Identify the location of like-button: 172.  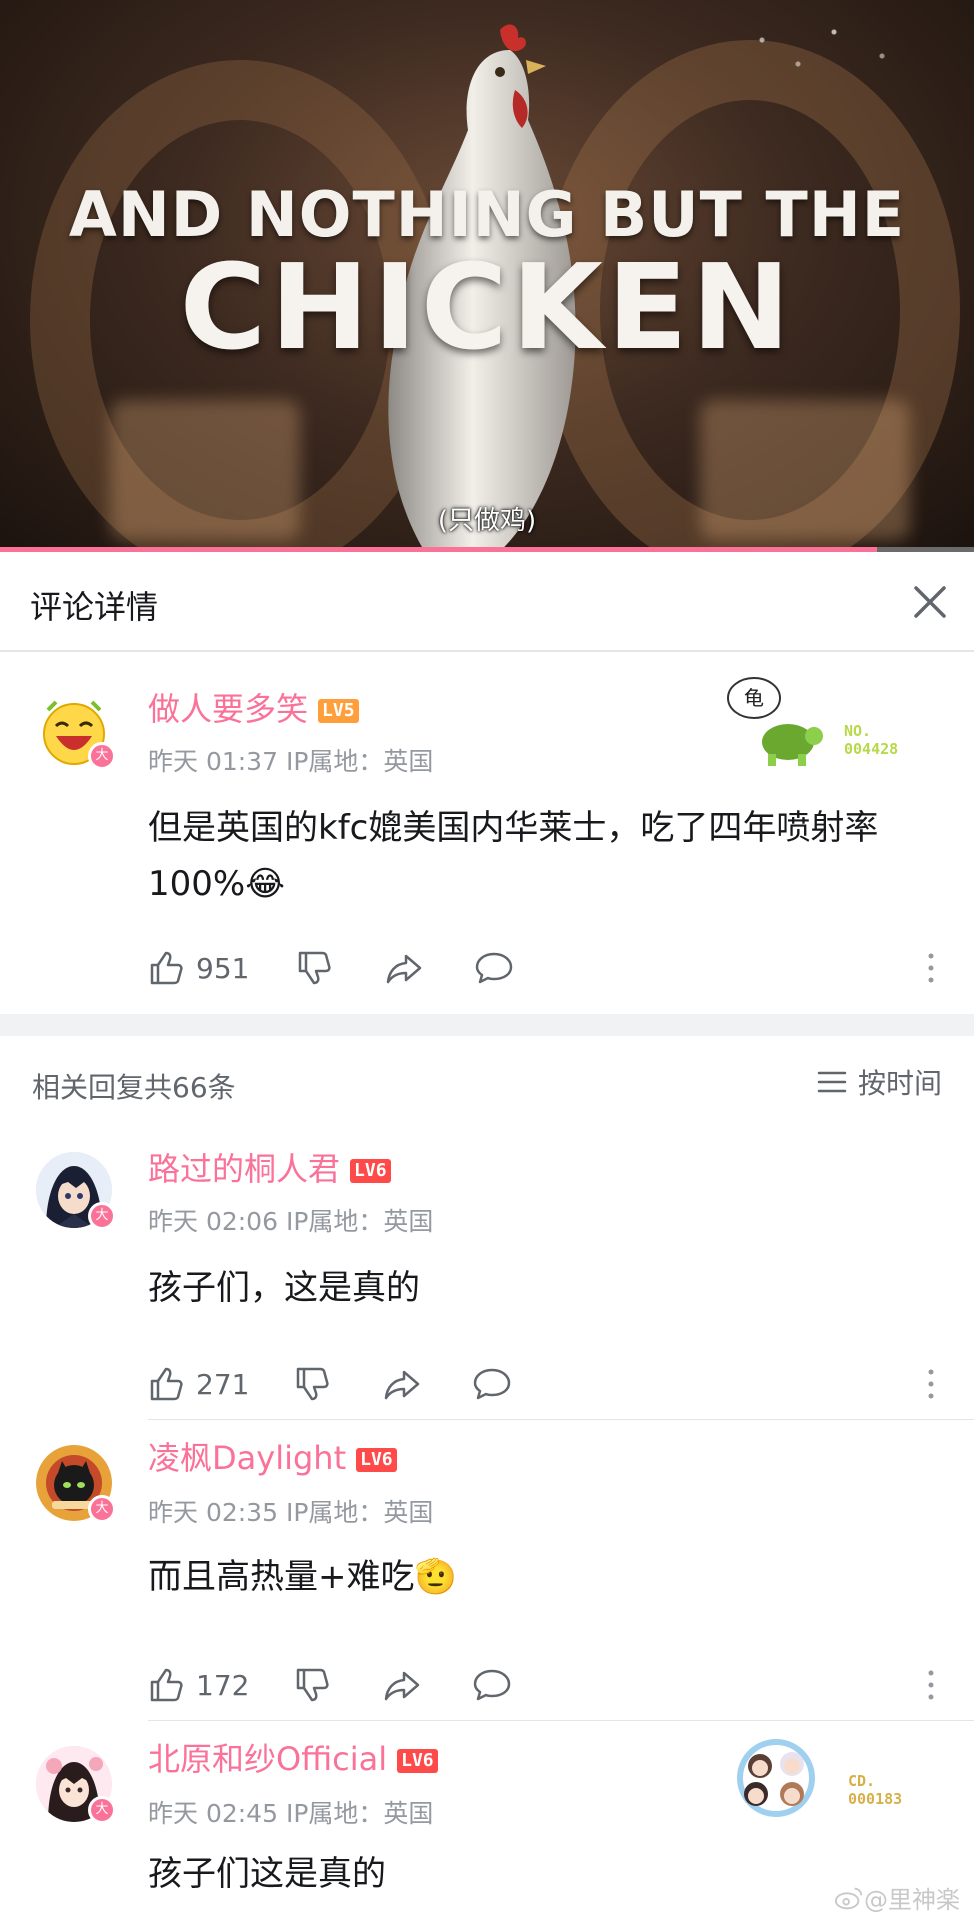
(197, 1685).